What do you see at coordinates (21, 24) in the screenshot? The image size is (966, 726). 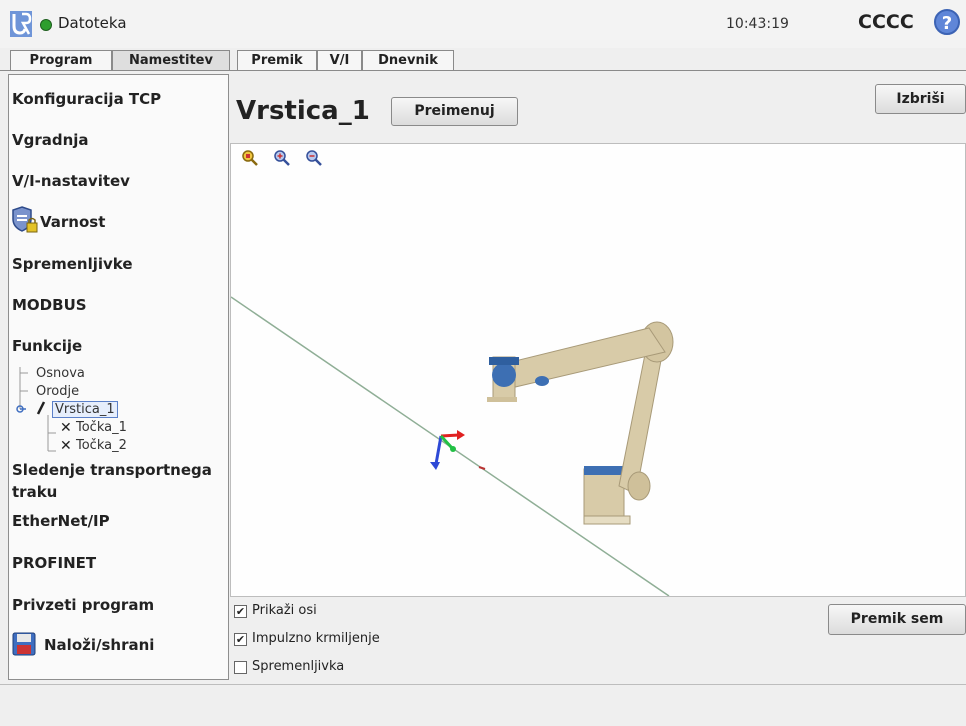 I see `ur-logo` at bounding box center [21, 24].